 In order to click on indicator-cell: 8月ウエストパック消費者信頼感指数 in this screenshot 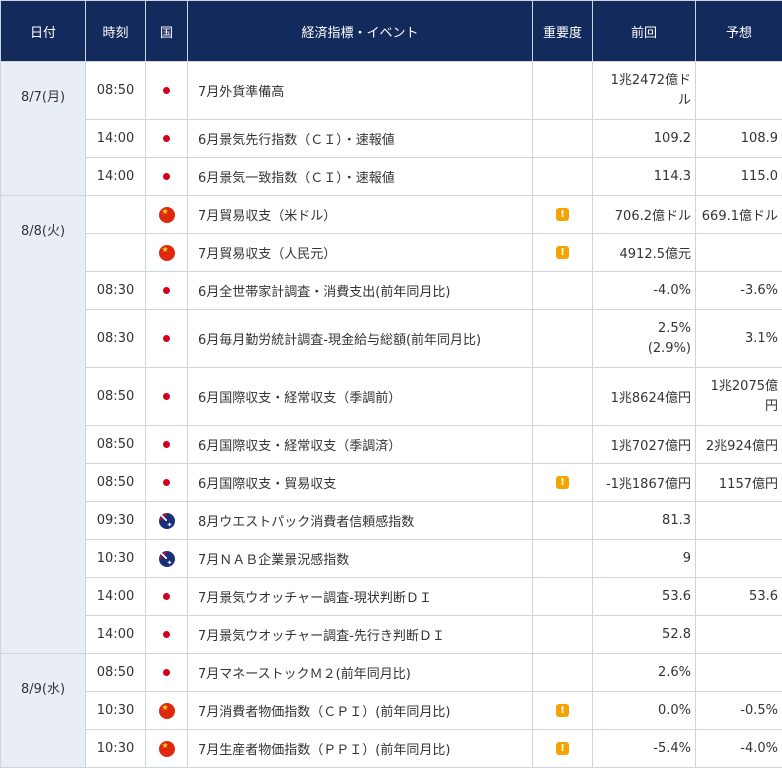, I will do `click(360, 520)`.